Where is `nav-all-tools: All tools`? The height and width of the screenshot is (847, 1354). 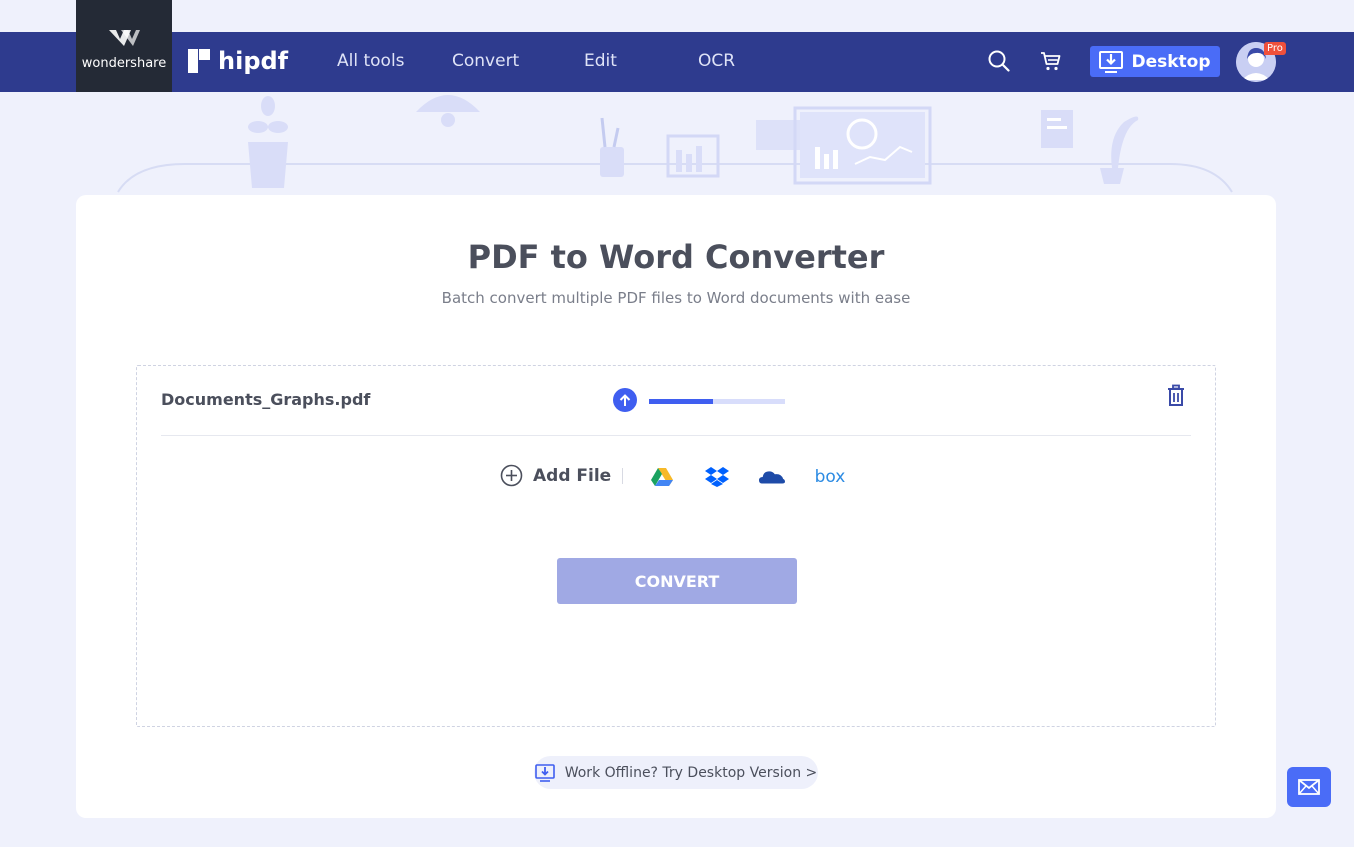
nav-all-tools: All tools is located at coordinates (371, 61).